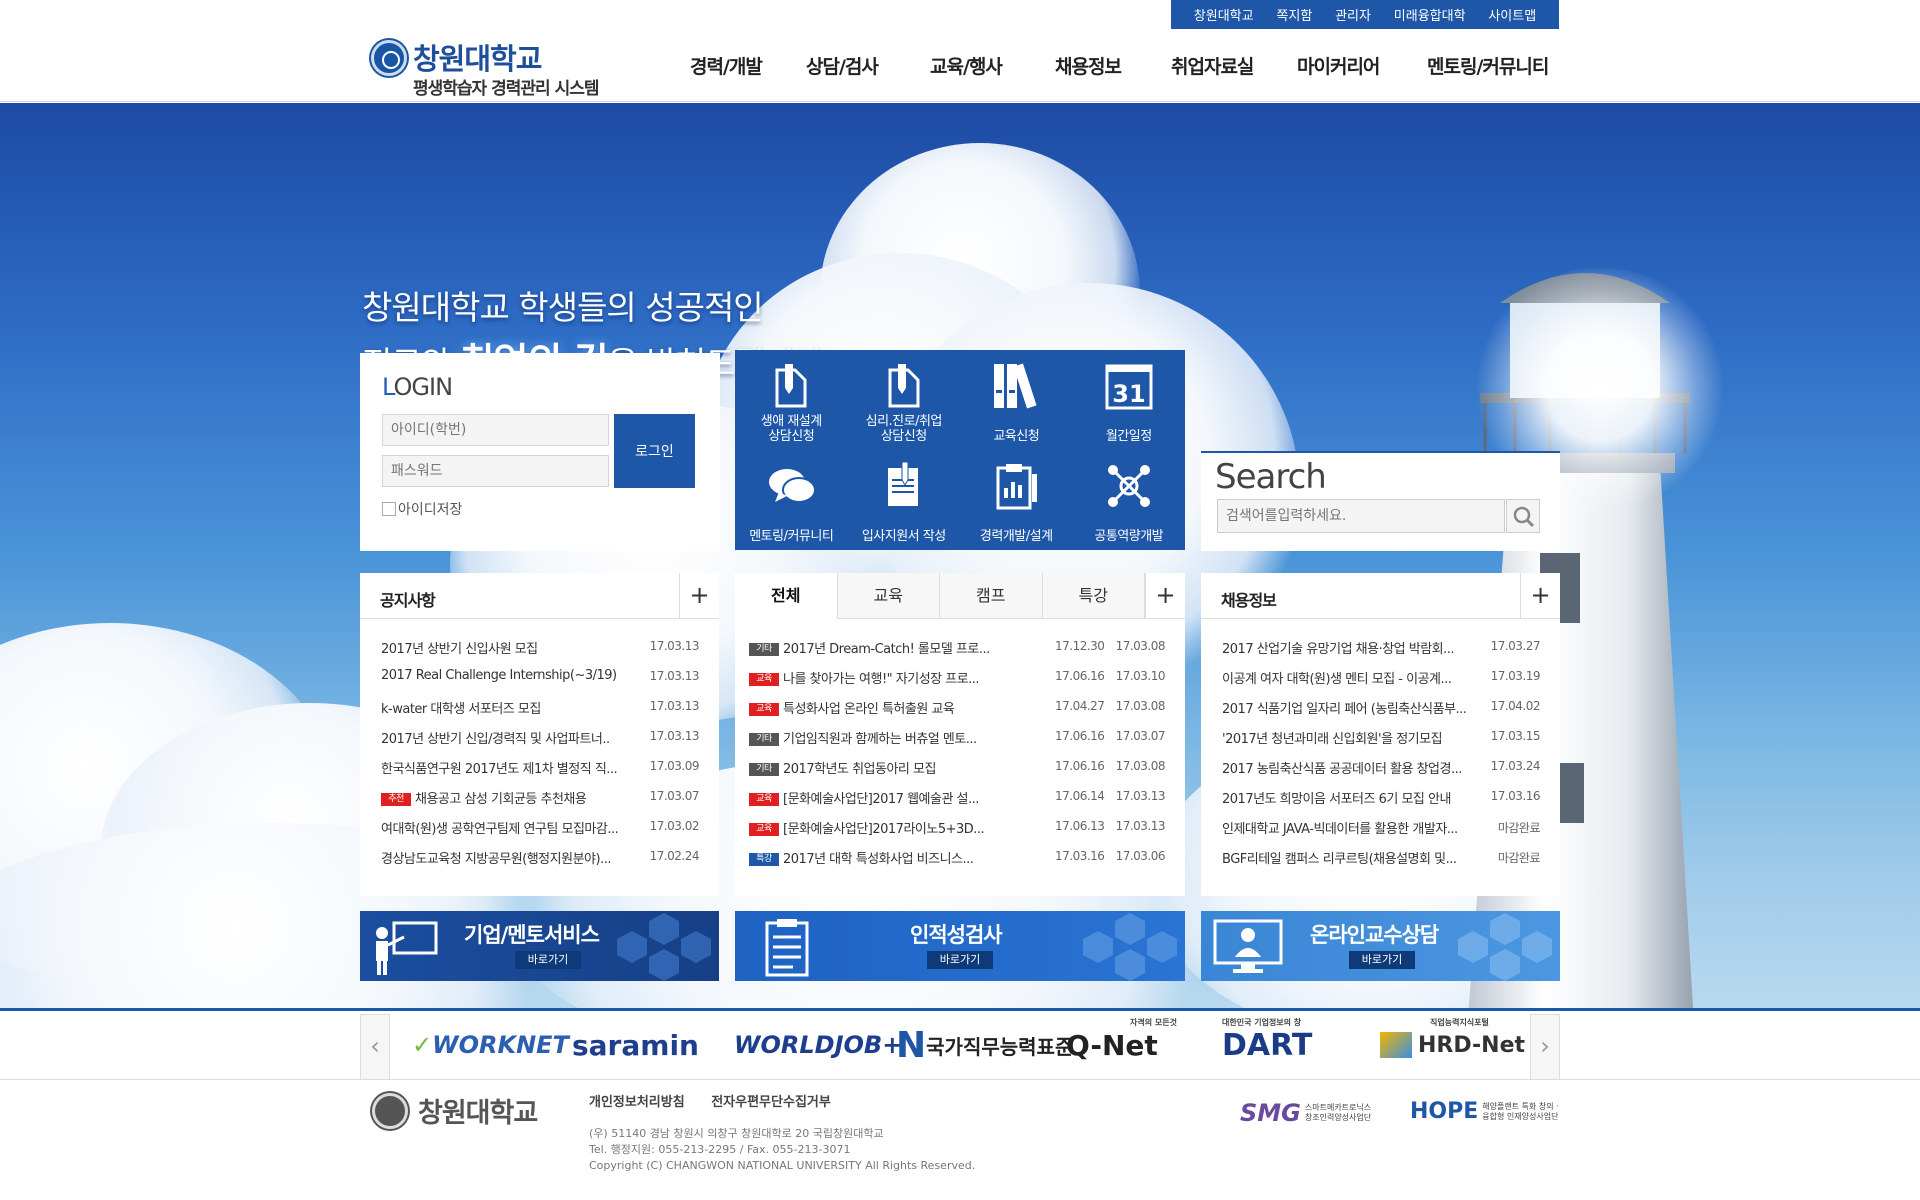 The width and height of the screenshot is (1920, 1200). What do you see at coordinates (637, 1102) in the screenshot?
I see `privacy-policy-link: 개인정보처리방침` at bounding box center [637, 1102].